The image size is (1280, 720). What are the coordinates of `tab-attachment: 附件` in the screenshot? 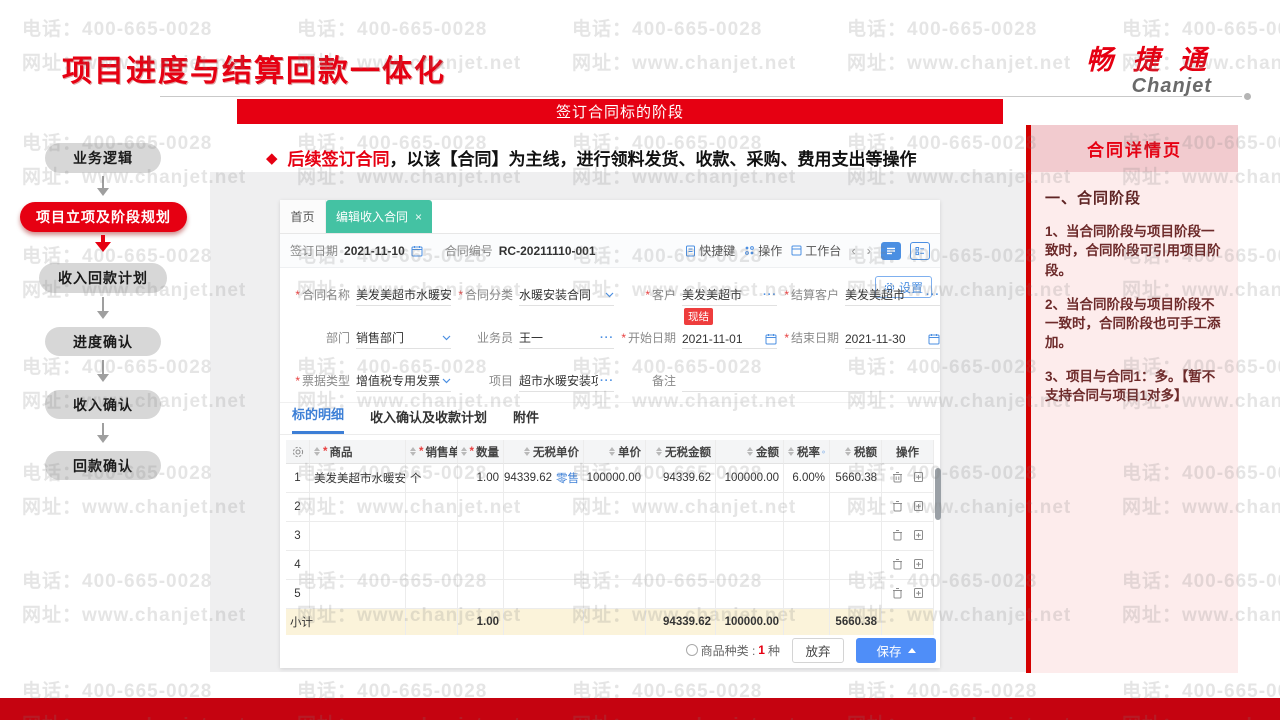 It's located at (526, 420).